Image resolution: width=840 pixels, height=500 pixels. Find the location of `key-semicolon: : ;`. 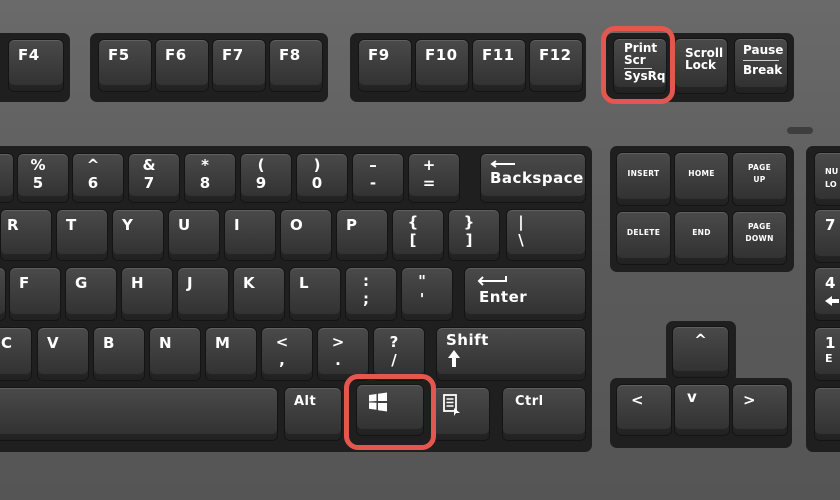

key-semicolon: : ; is located at coordinates (371, 294).